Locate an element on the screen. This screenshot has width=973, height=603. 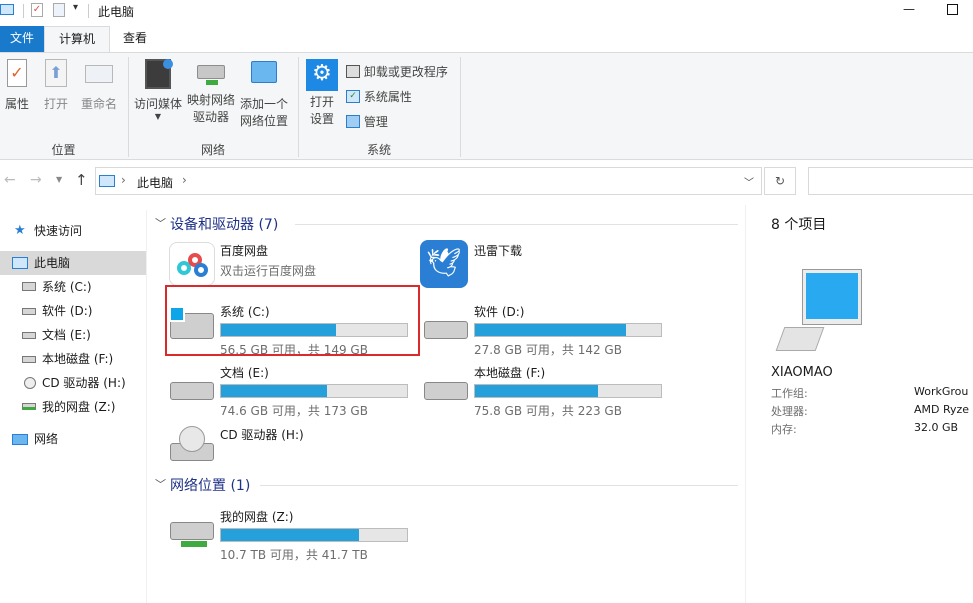
rename-button: 重命名 is located at coordinates (99, 86).